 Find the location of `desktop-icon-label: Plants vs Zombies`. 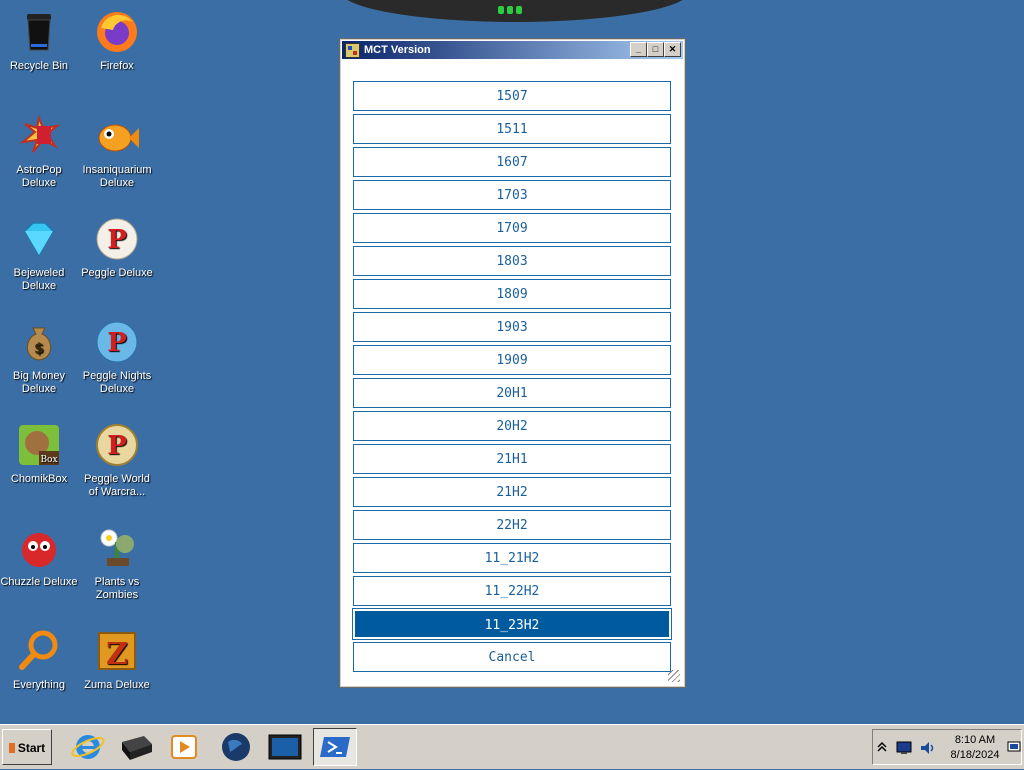

desktop-icon-label: Plants vs Zombies is located at coordinates (117, 588).